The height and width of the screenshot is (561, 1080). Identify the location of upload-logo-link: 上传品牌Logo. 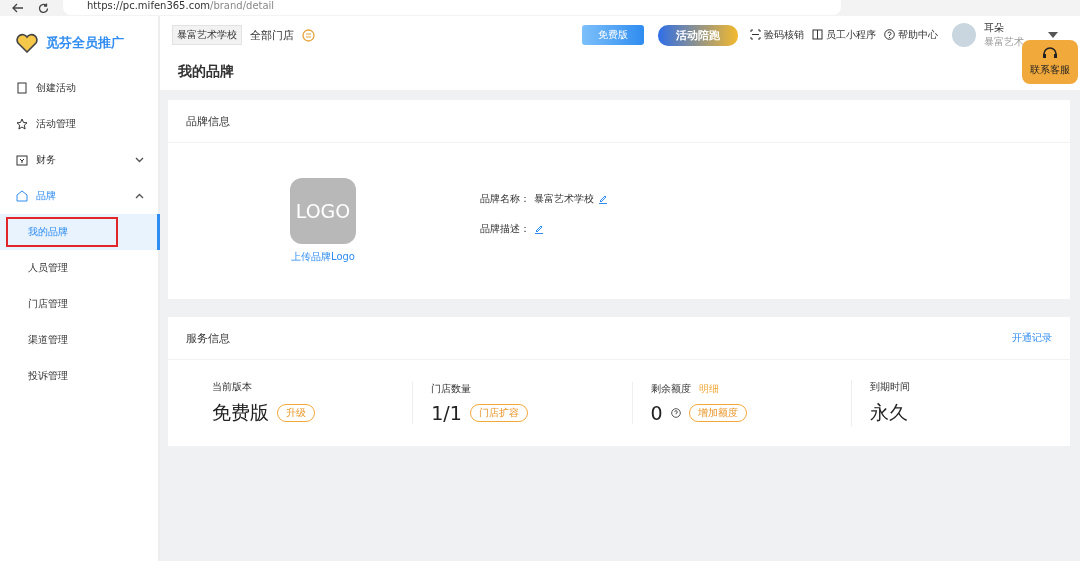
(323, 257).